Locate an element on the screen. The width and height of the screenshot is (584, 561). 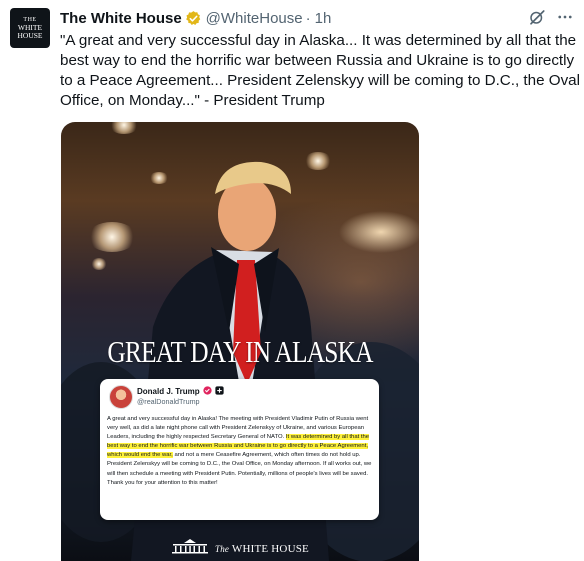
white-house-wordmark: The WHITE HOUSE is located at coordinates (262, 549).